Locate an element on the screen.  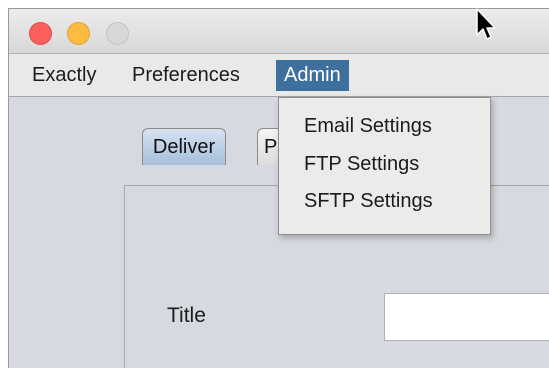
tab-deliver: Deliver is located at coordinates (184, 146).